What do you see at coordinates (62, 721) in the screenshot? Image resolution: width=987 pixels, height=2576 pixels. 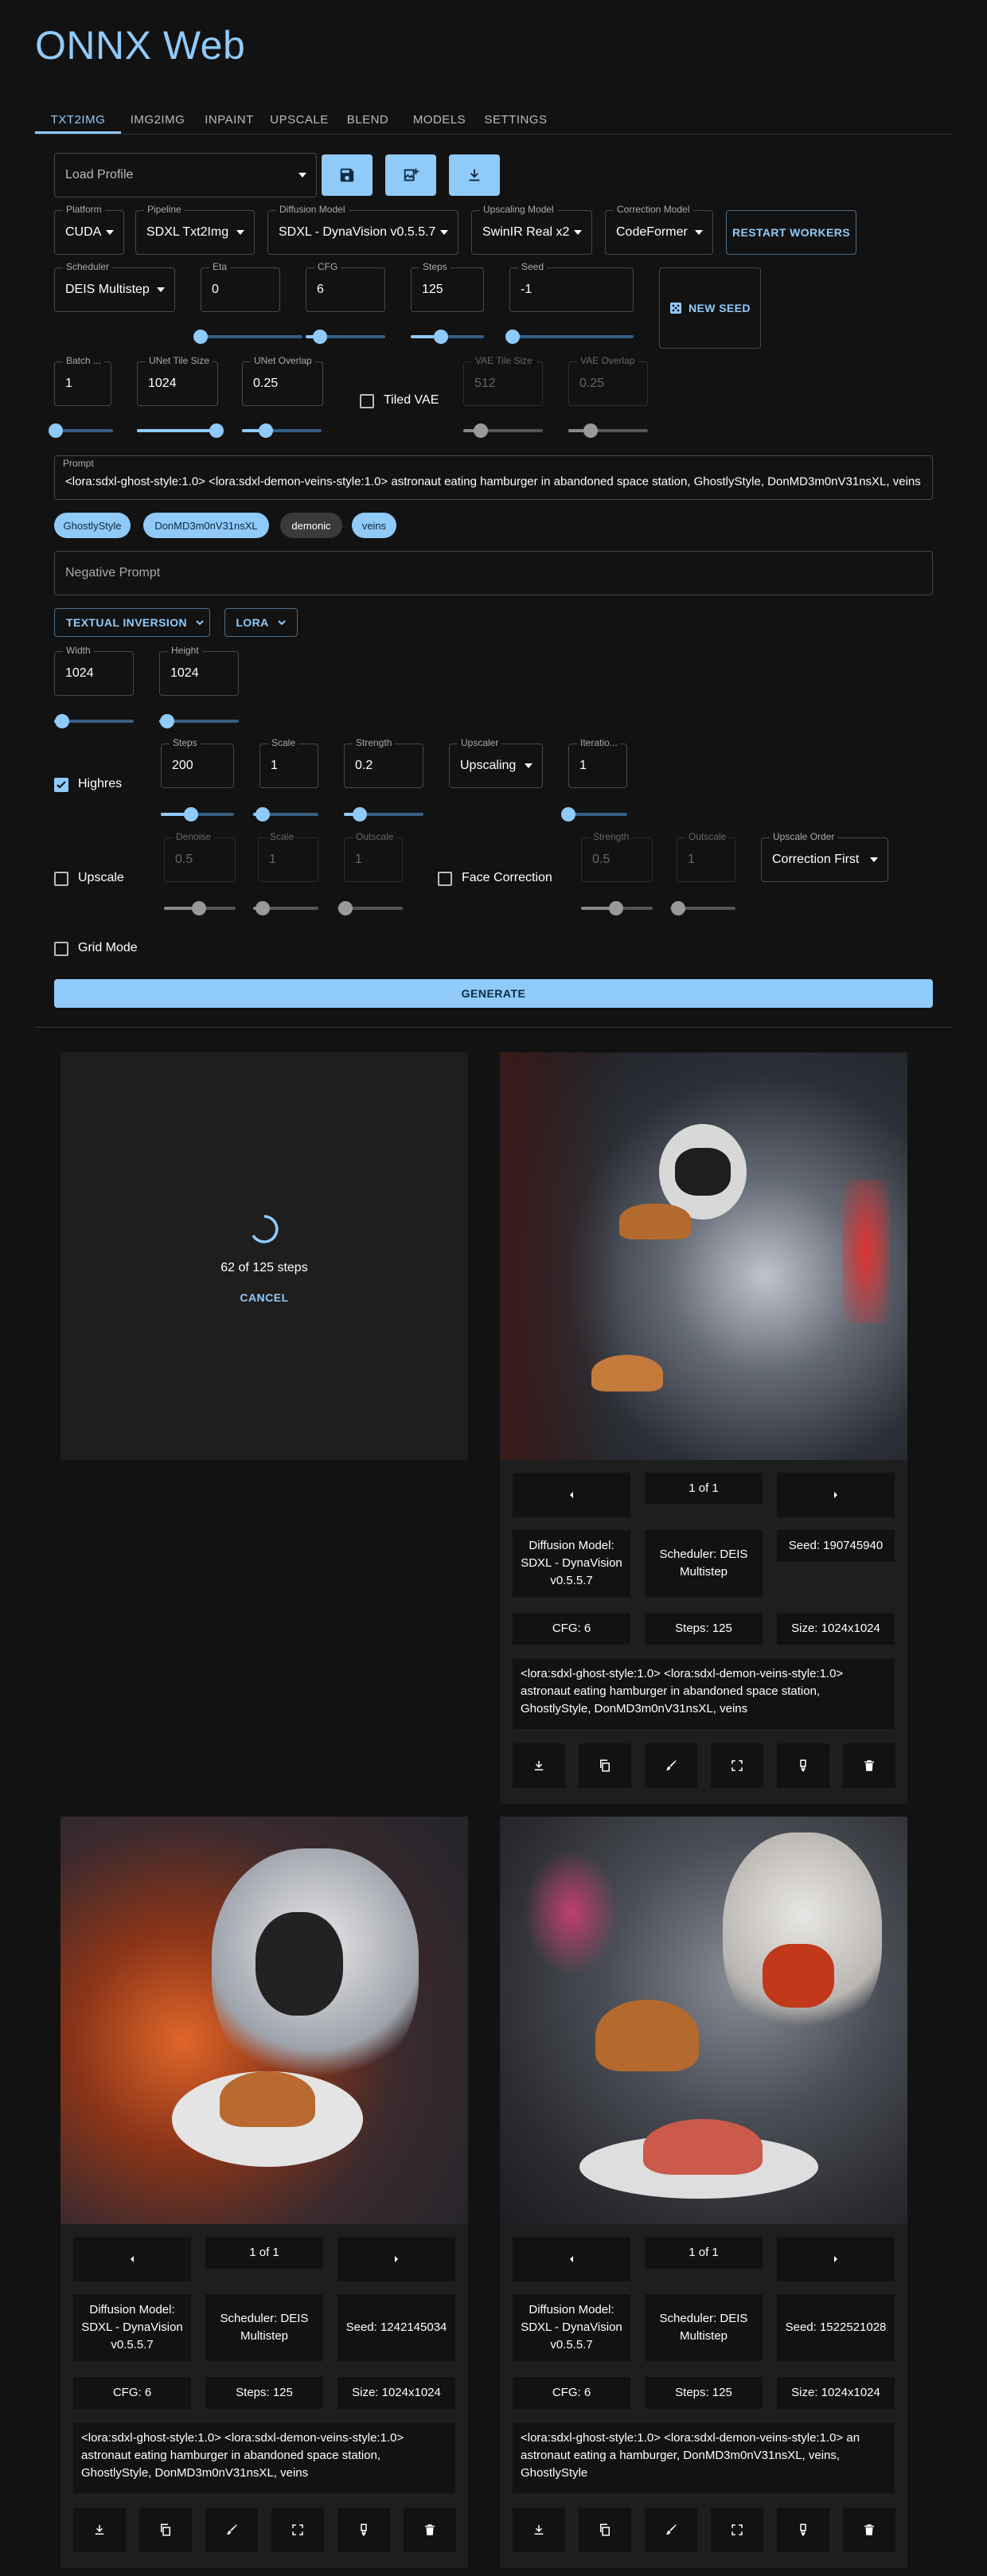 I see `width-slider-thumb` at bounding box center [62, 721].